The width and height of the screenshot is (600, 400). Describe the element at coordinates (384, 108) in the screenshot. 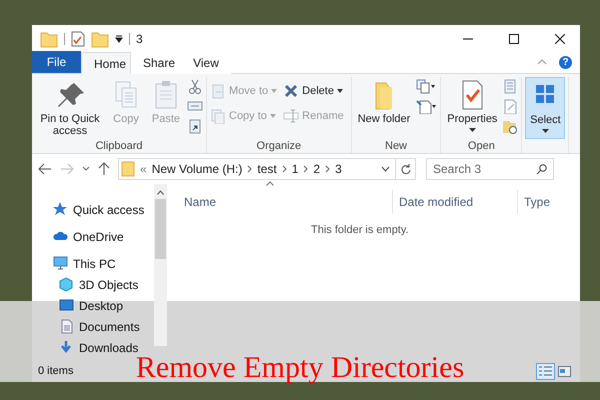

I see `ribbon-button: New folder` at that location.